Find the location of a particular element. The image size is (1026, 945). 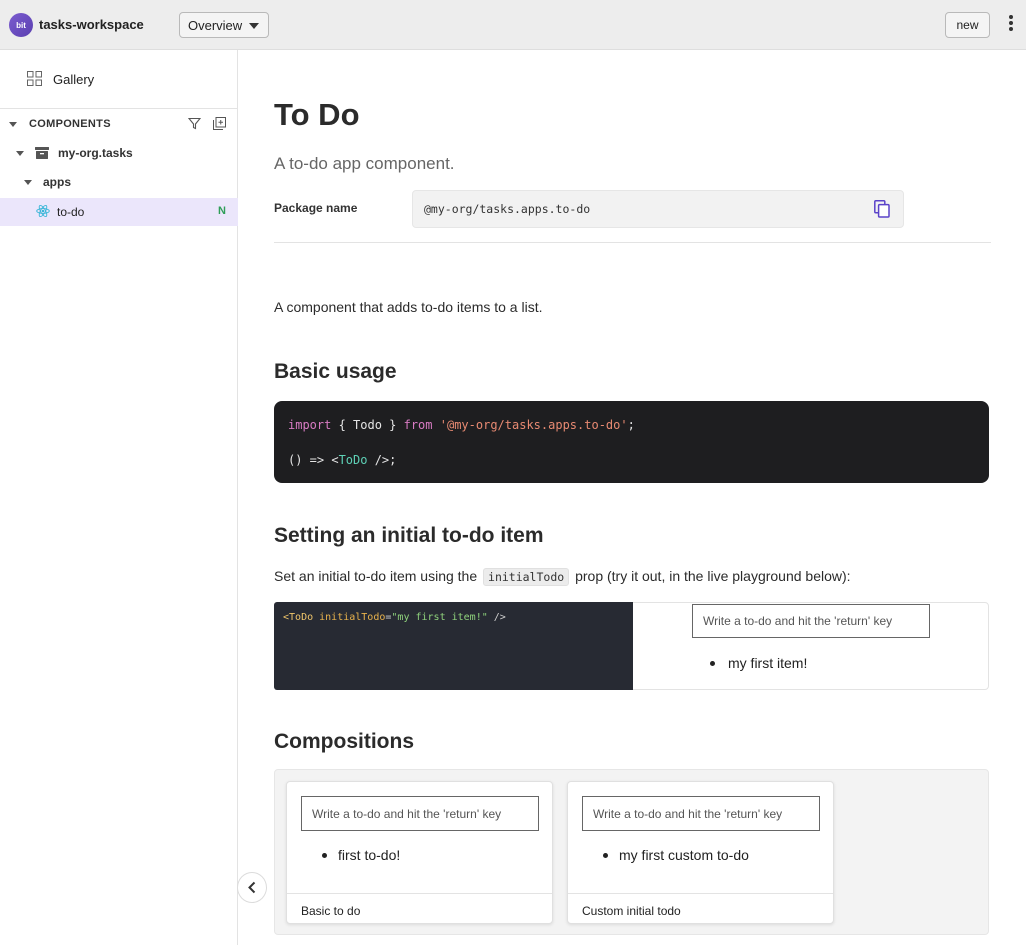

tree-item-scope: my-org.tasks is located at coordinates (119, 153).